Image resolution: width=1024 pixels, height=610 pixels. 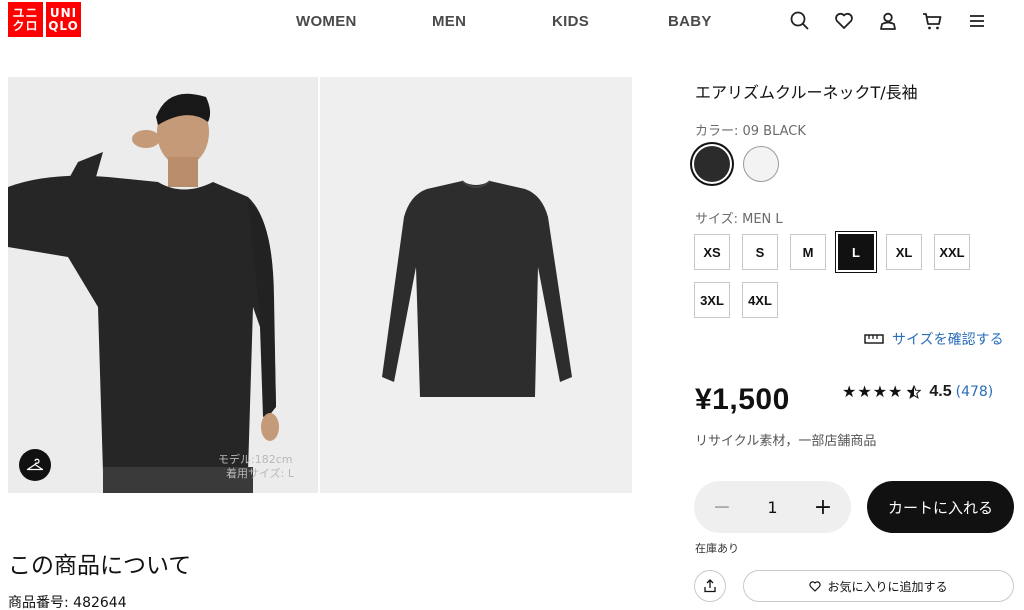 I want to click on size-button-s: S, so click(x=760, y=252).